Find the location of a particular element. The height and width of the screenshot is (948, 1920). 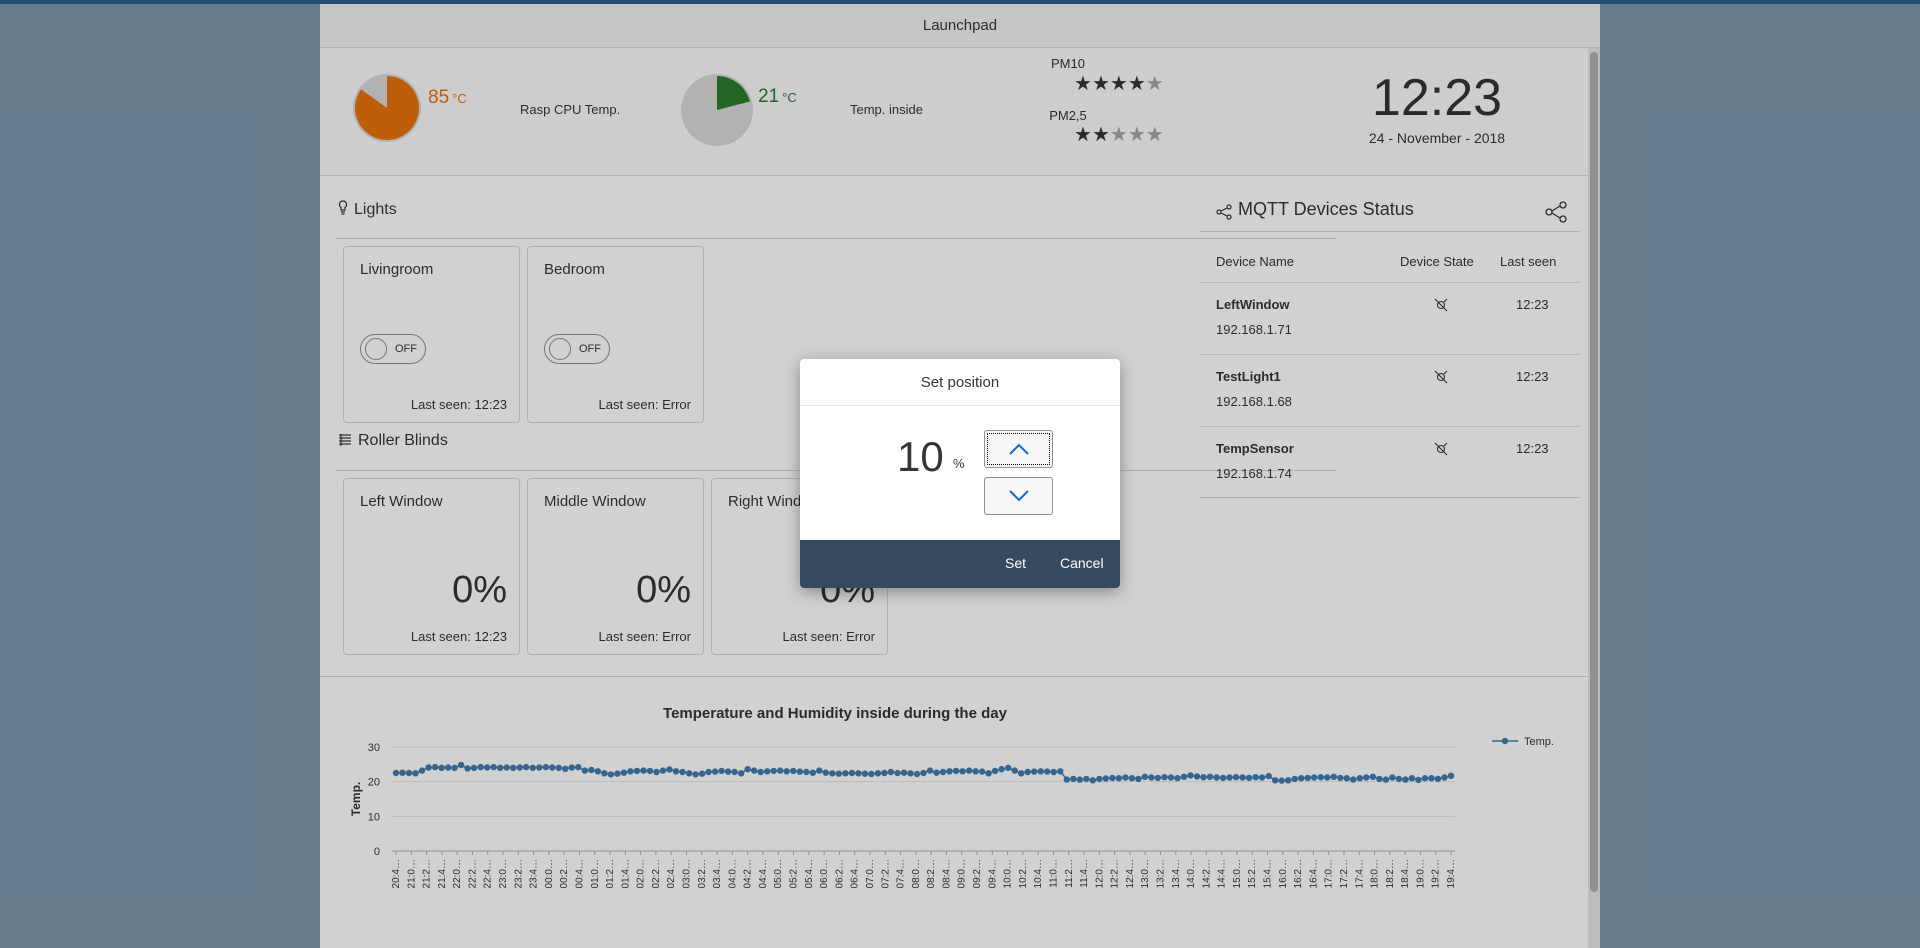

increase-button is located at coordinates (1018, 449).